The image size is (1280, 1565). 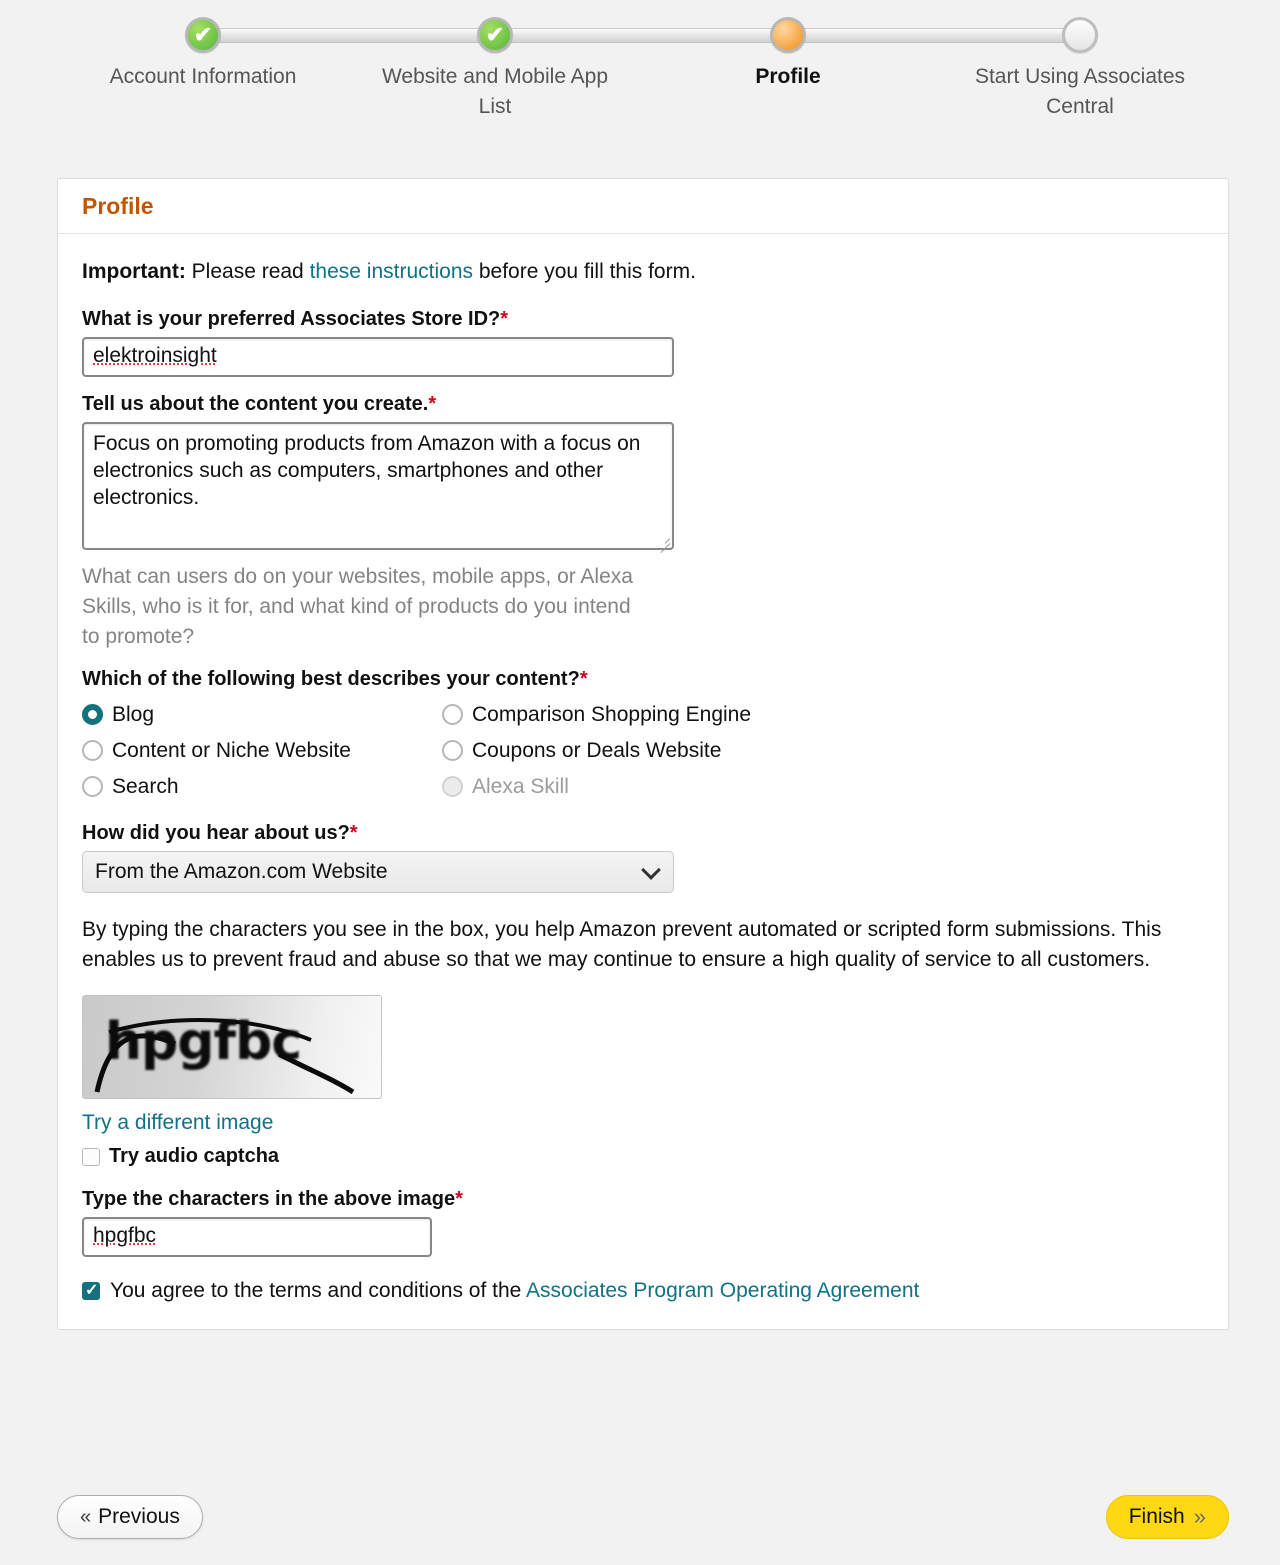 I want to click on content-description-label-text: Tell us about the content you create., so click(x=255, y=404).